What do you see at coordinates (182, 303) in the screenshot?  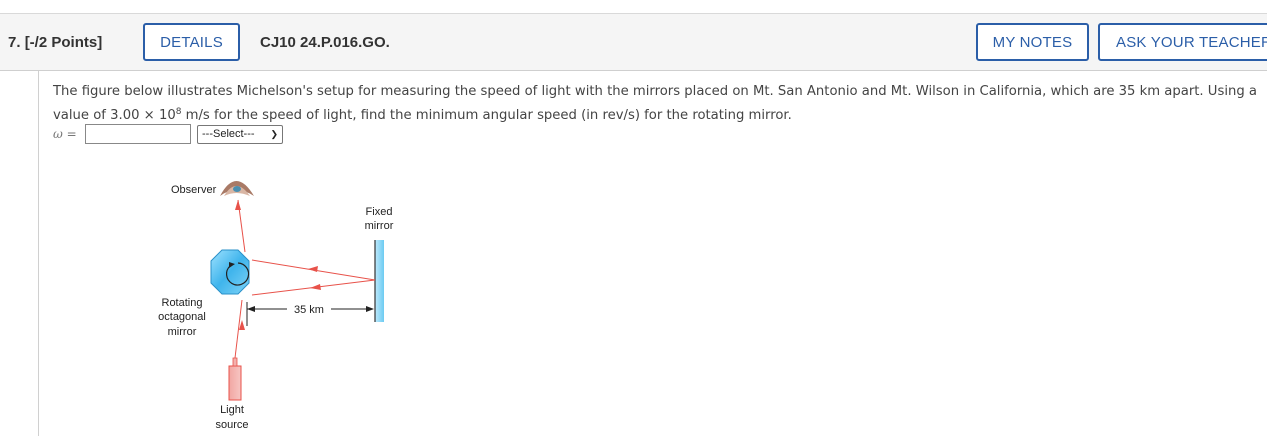 I see `rotating-mirror-label-1: Rotating` at bounding box center [182, 303].